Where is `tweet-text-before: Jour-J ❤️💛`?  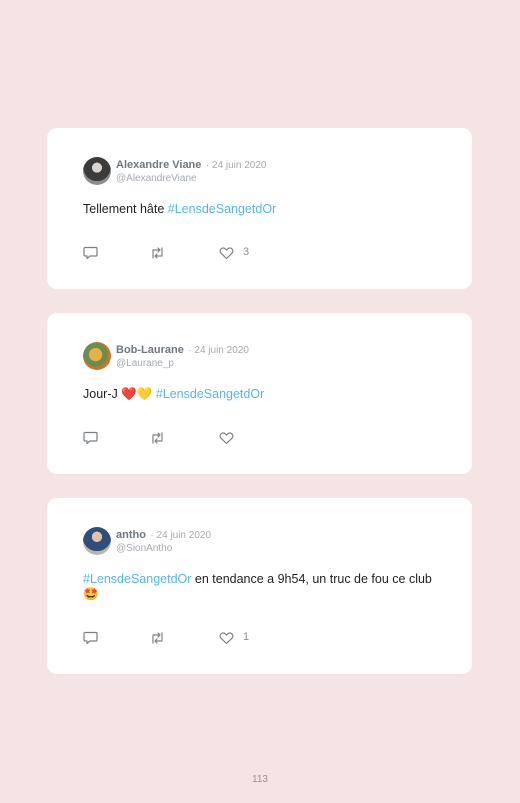 tweet-text-before: Jour-J ❤️💛 is located at coordinates (119, 394).